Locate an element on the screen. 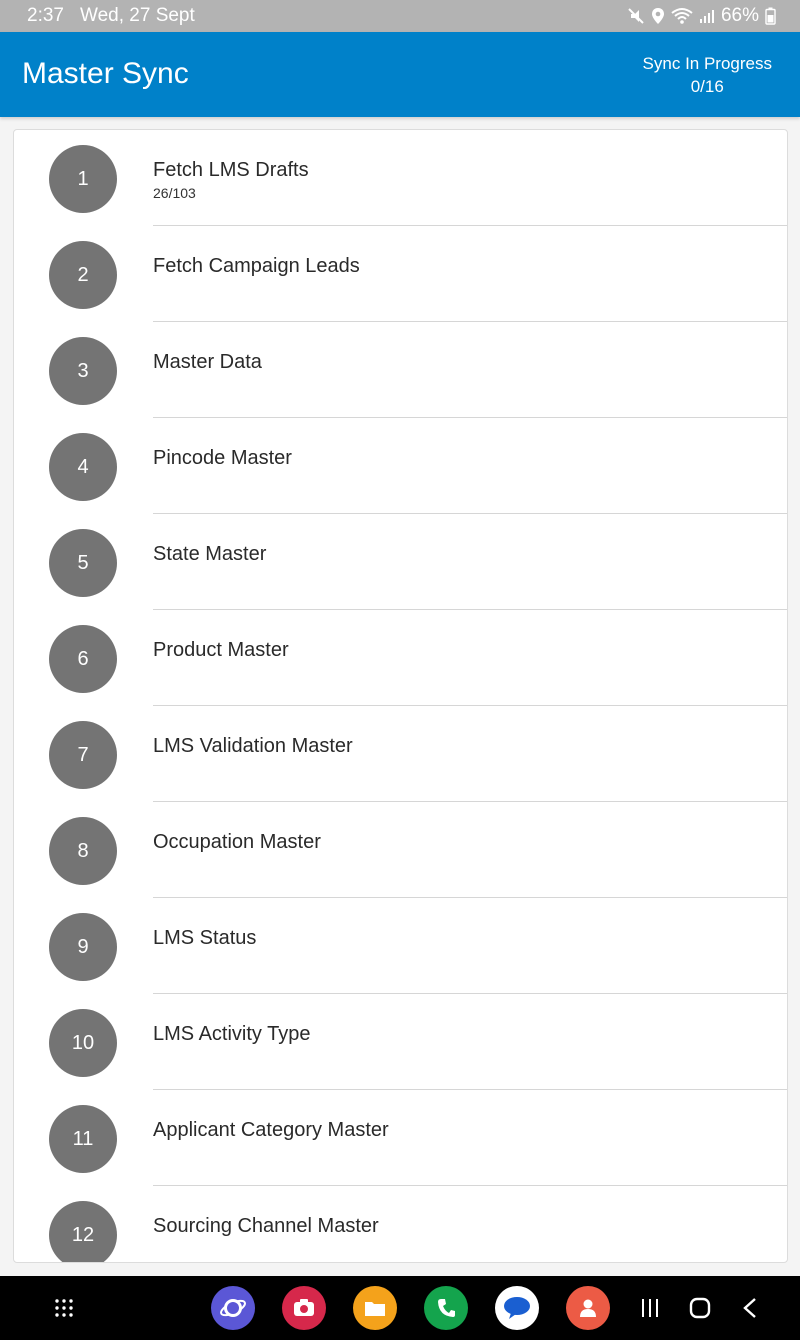  recents-icon is located at coordinates (650, 1308).